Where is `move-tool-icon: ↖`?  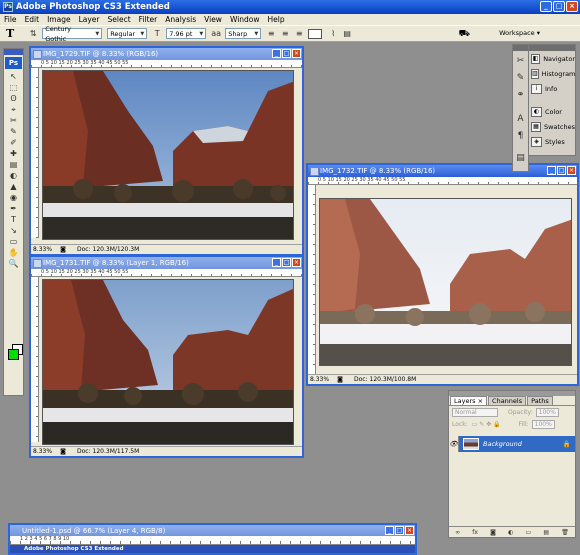
move-tool-icon: ↖ is located at coordinates (13, 76).